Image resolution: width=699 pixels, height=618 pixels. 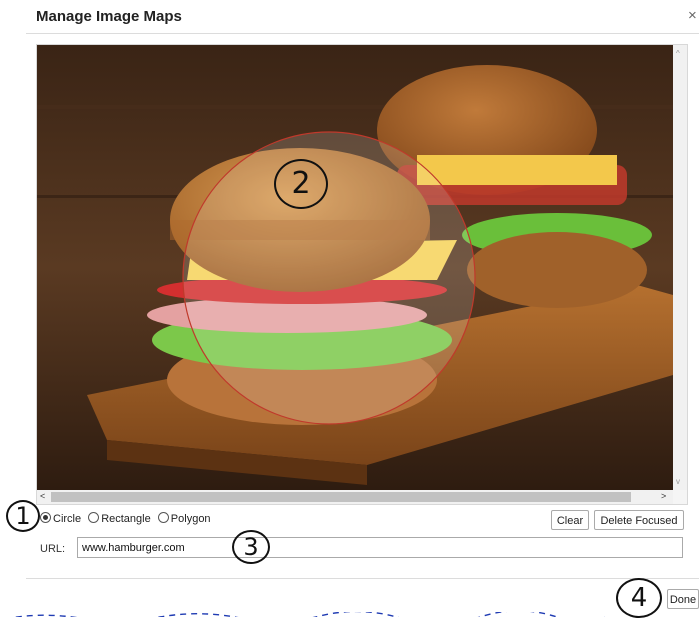 I want to click on dialog-title: Manage Image Maps, so click(x=109, y=16).